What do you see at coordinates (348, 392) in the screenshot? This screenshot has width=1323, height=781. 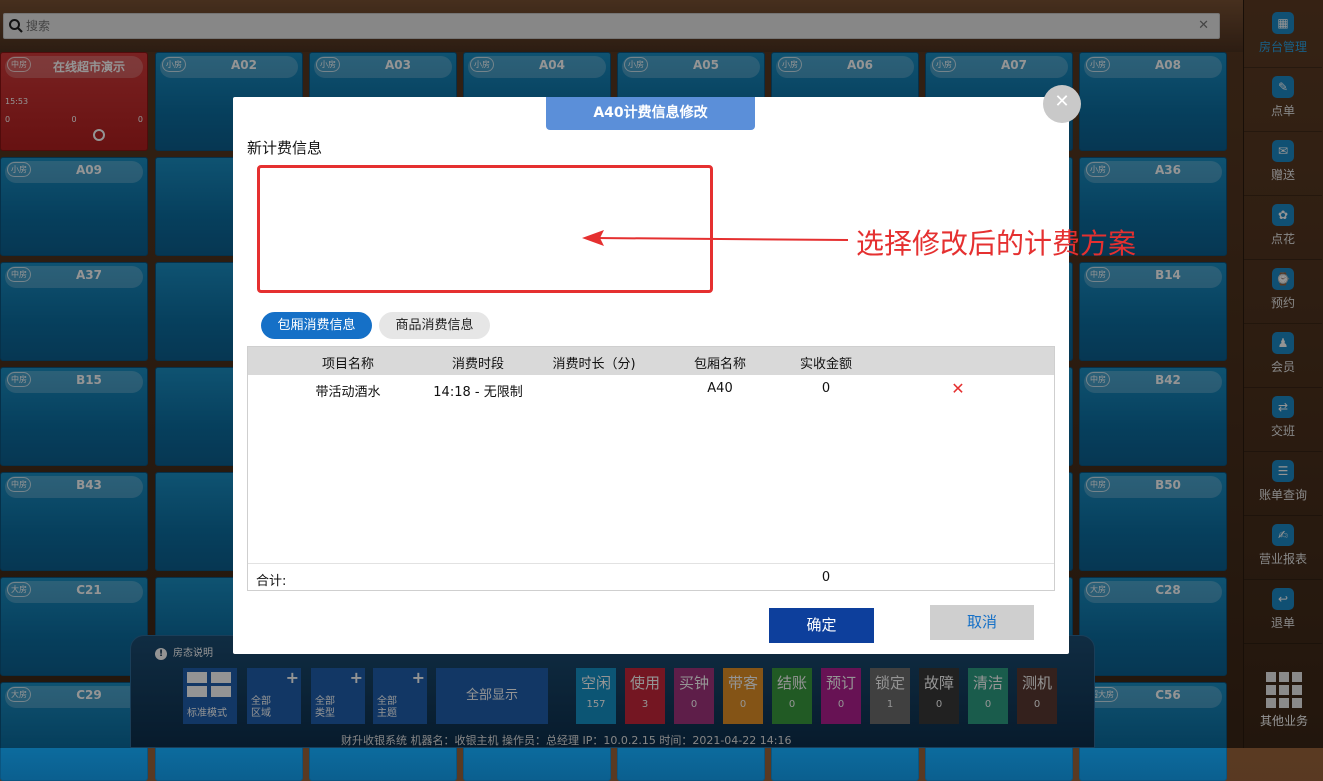 I see `row-item-name: 带活动酒水` at bounding box center [348, 392].